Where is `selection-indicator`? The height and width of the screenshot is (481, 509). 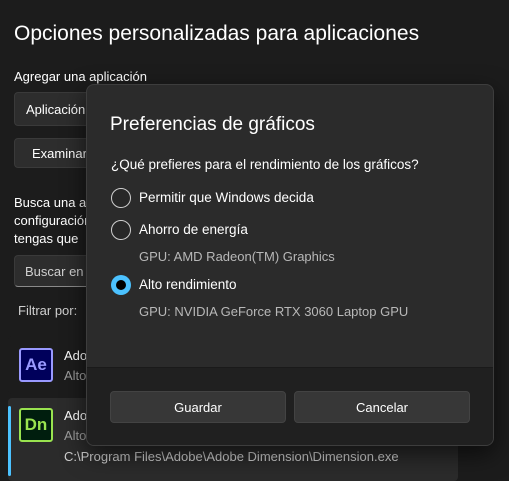
selection-indicator is located at coordinates (9, 441).